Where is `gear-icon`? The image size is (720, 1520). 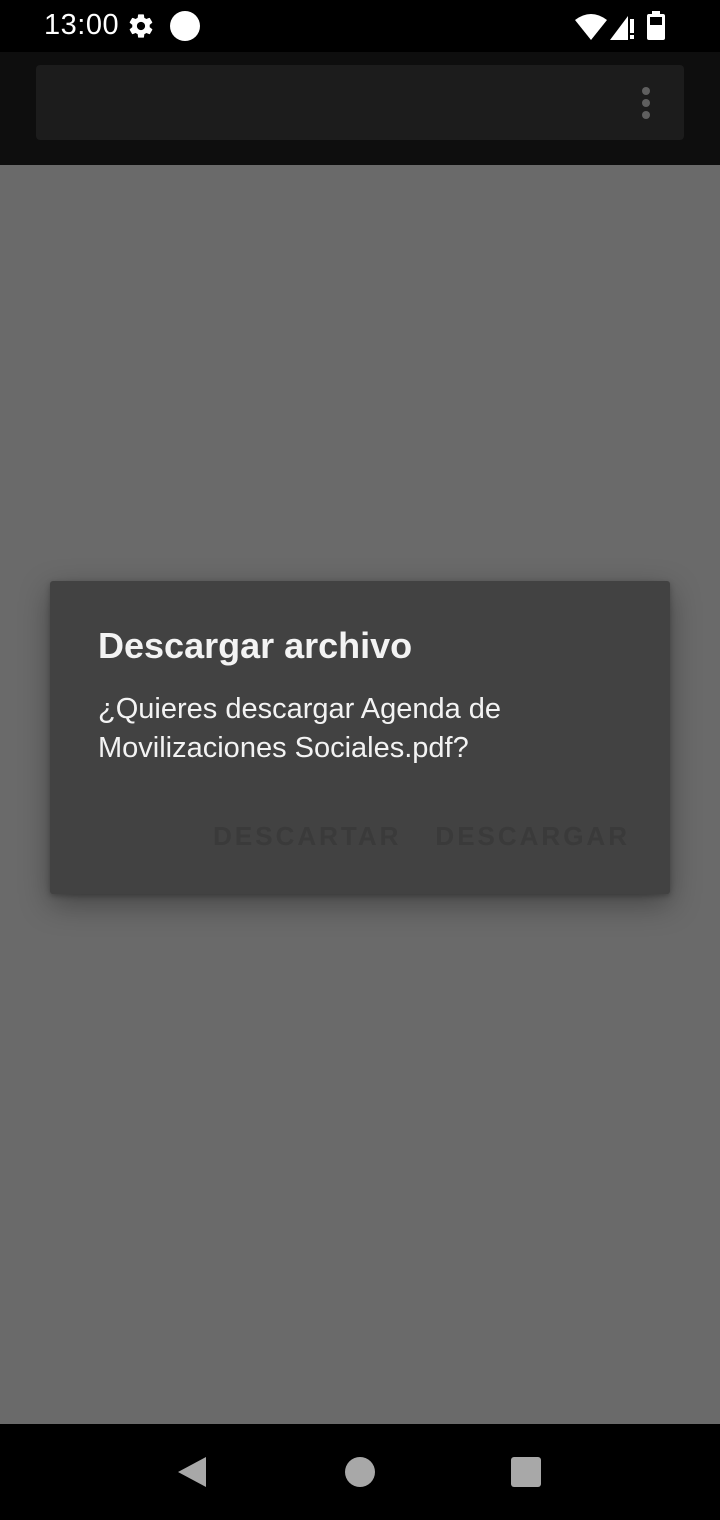
gear-icon is located at coordinates (141, 26).